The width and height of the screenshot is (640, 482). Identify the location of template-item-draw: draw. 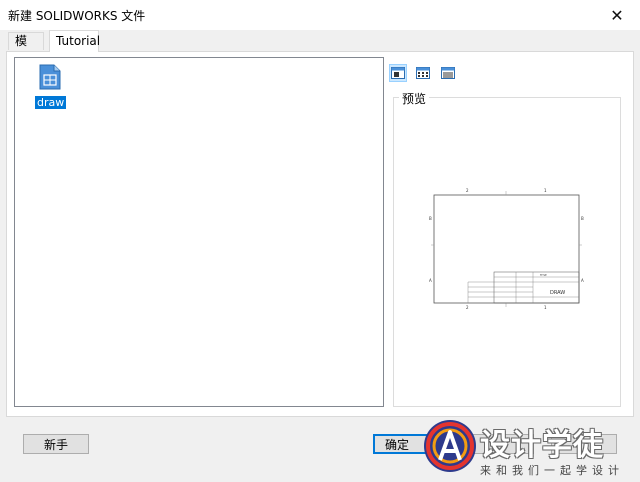
(51, 86).